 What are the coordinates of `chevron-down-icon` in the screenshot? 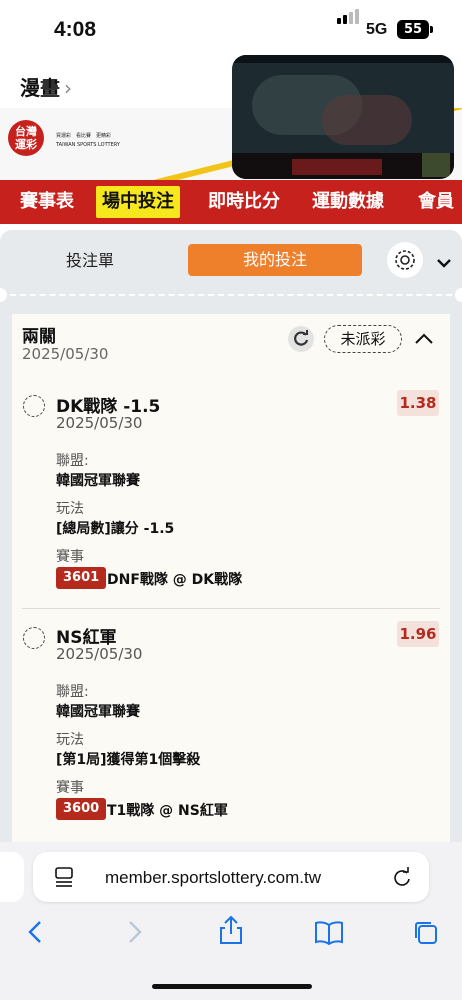 It's located at (444, 263).